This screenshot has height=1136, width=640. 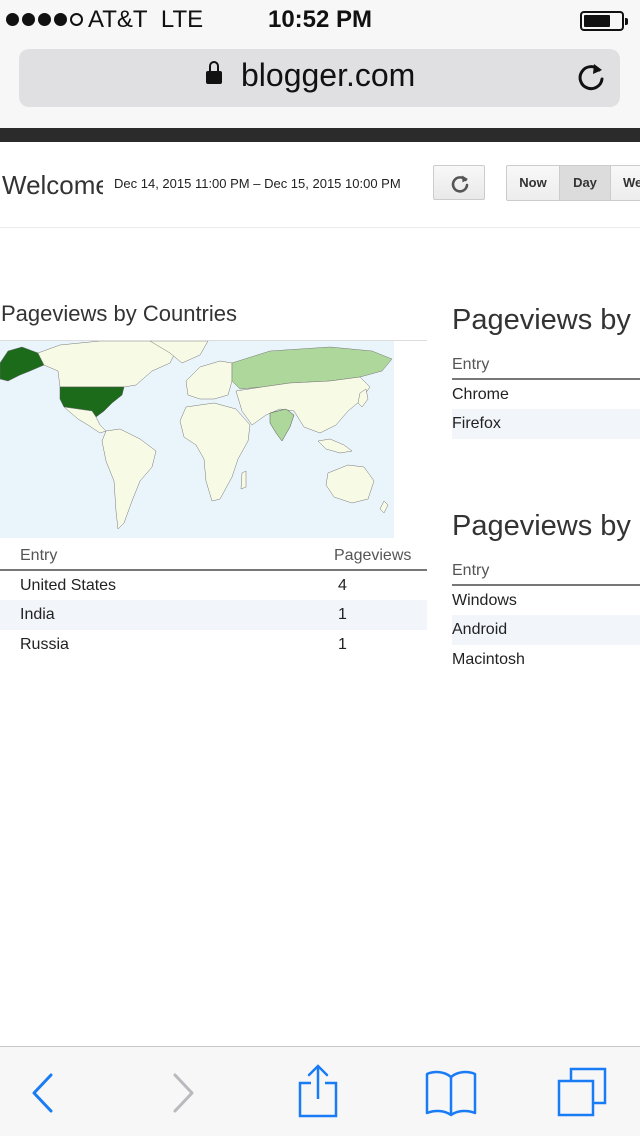 I want to click on refresh-icon, so click(x=460, y=184).